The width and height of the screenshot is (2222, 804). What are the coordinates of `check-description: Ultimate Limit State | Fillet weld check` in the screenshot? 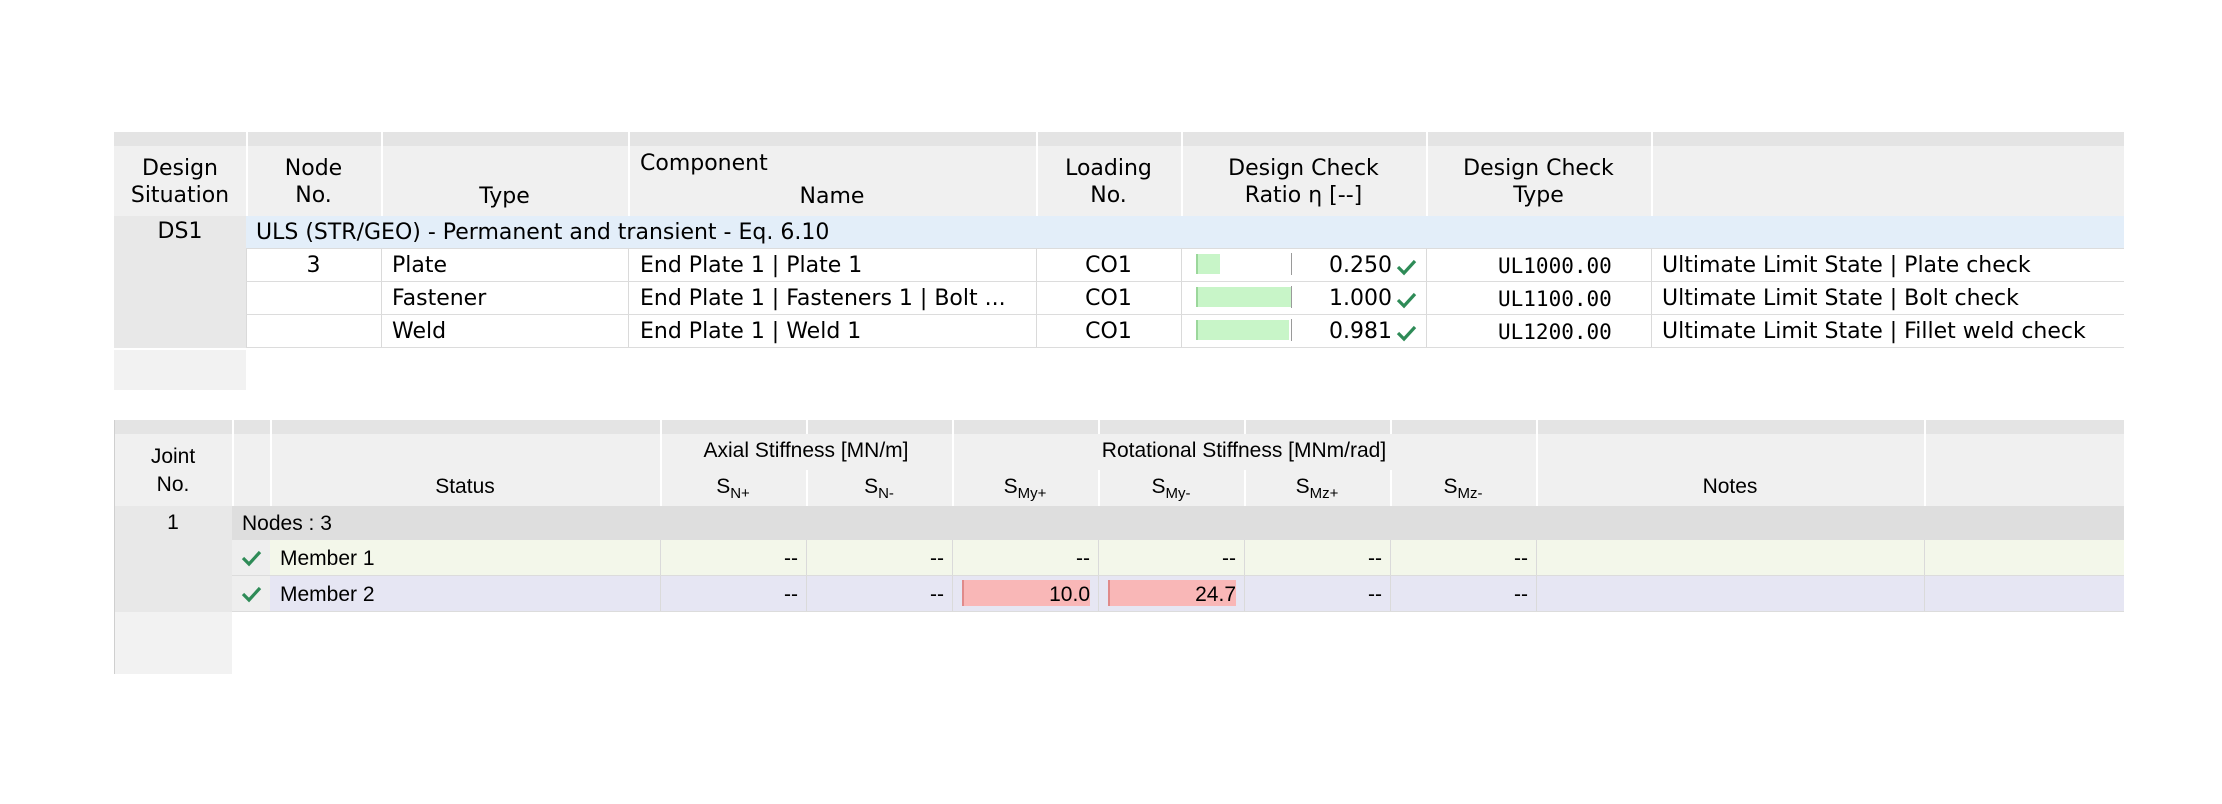 It's located at (1874, 331).